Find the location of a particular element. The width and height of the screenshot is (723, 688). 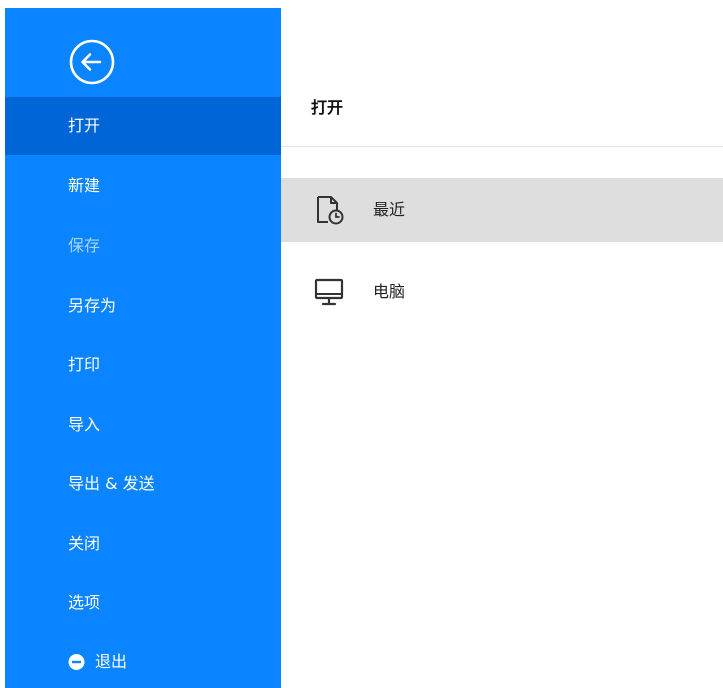

sidebar-item-options: 选项 is located at coordinates (143, 603).